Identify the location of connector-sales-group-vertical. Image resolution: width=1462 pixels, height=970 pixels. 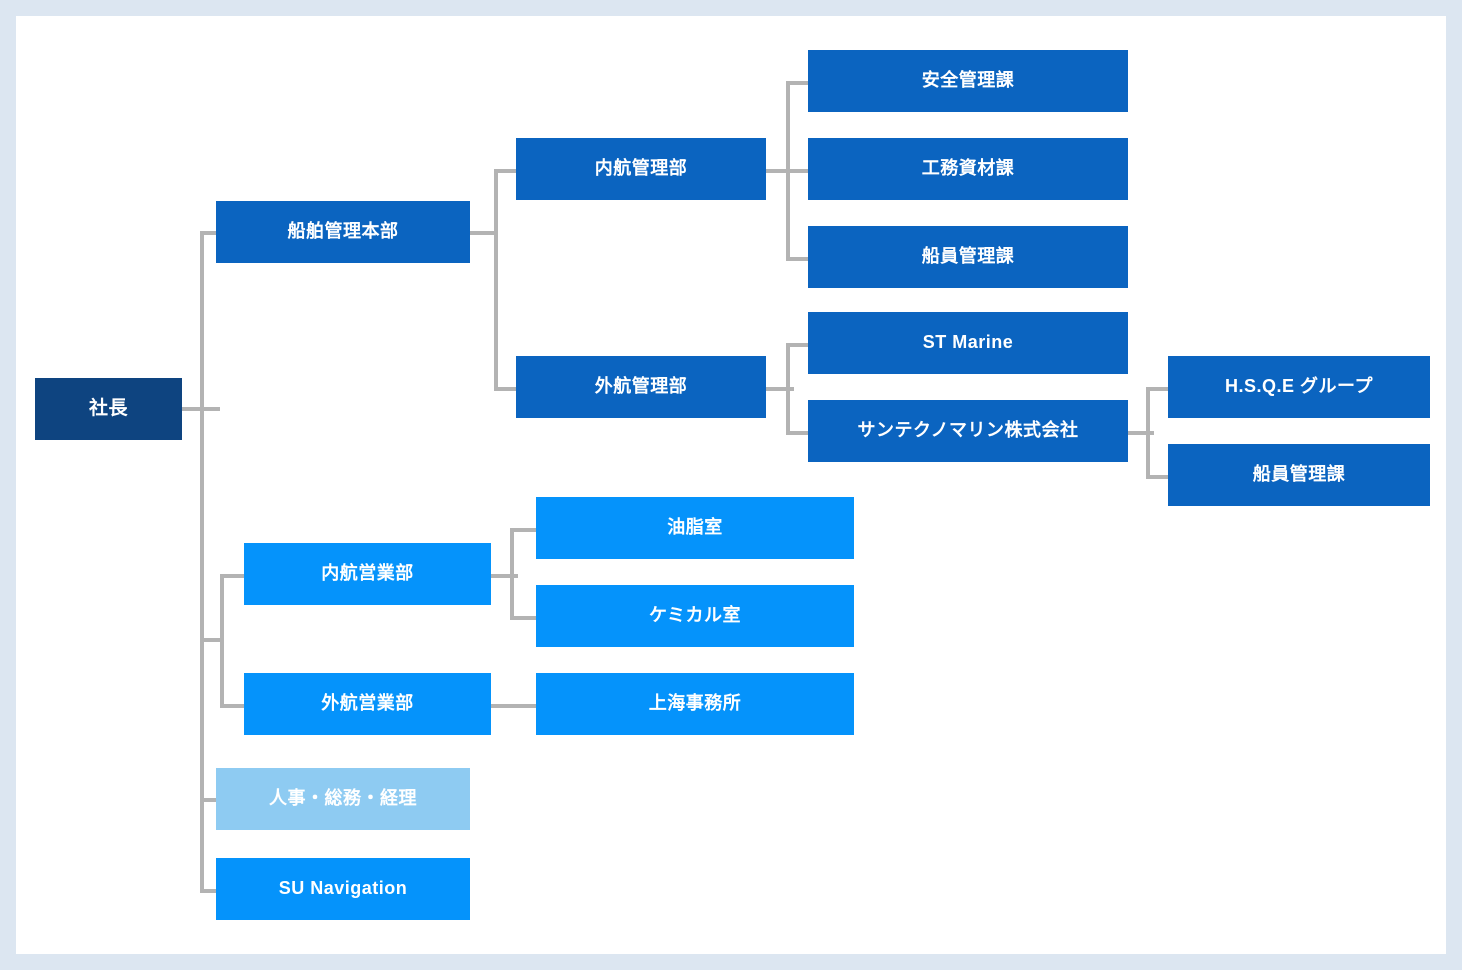
(222, 639).